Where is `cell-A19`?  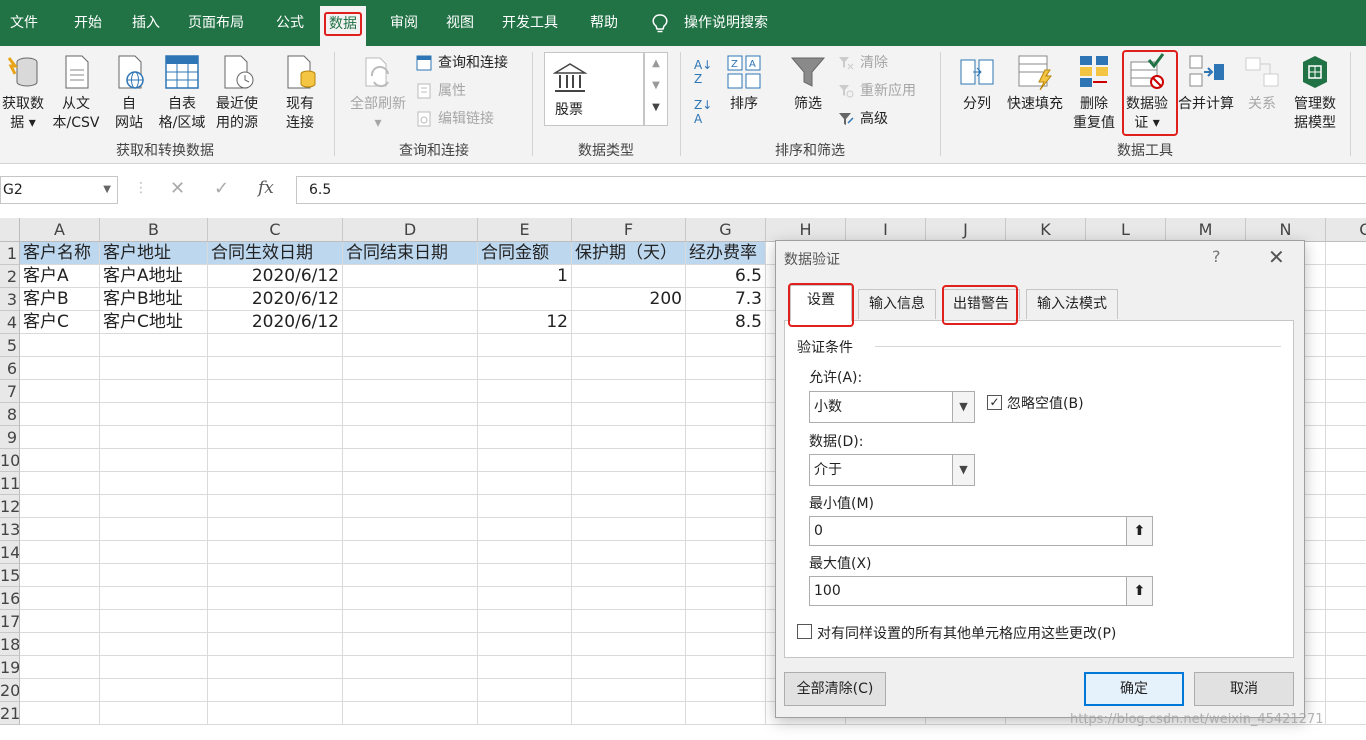
cell-A19 is located at coordinates (60, 667).